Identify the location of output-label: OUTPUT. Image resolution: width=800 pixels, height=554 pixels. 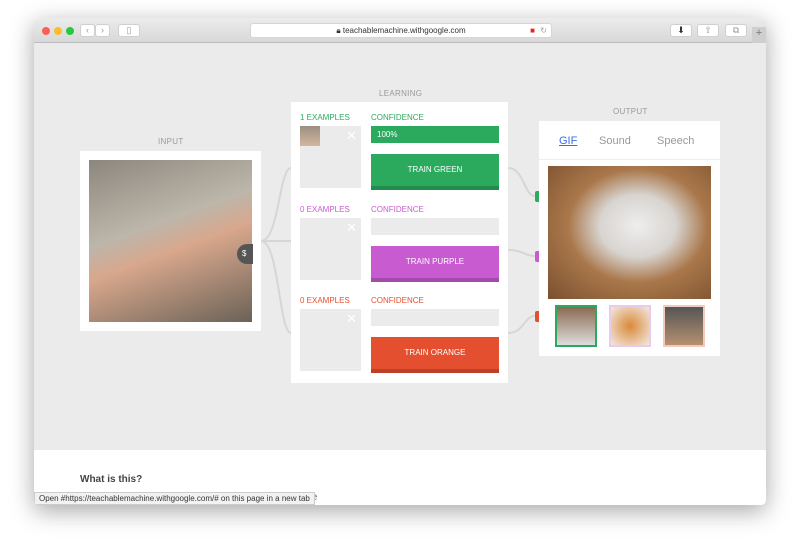
(630, 111).